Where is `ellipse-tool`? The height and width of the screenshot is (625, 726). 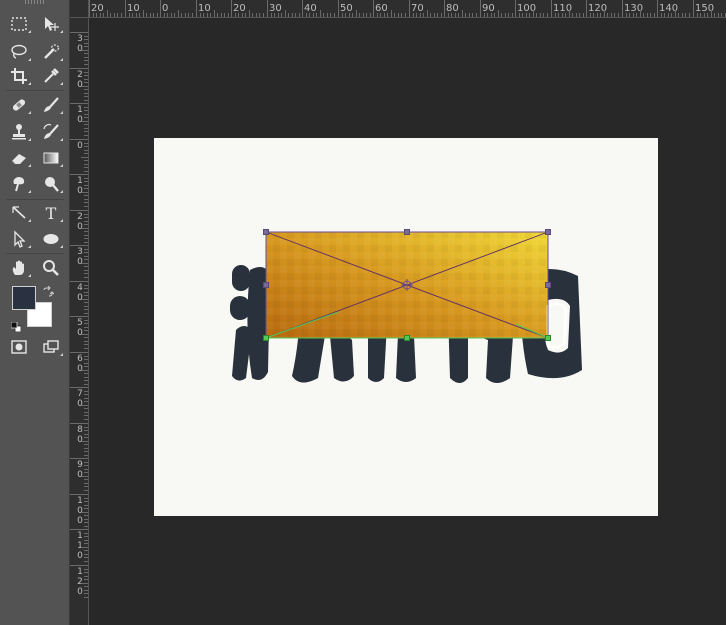 ellipse-tool is located at coordinates (51, 239).